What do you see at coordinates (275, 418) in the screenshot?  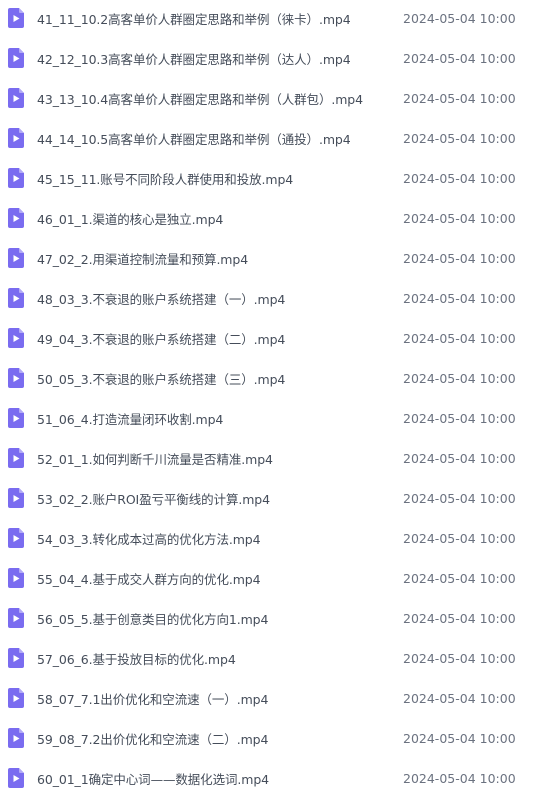 I see `file-row: 51_06_4.打造流量闭环收割.mp4 2024-05-04 10:00` at bounding box center [275, 418].